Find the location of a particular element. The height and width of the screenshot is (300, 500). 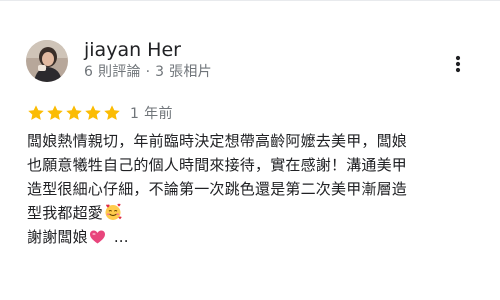

review-line-5: 謝謝闆娘 is located at coordinates (57, 237).